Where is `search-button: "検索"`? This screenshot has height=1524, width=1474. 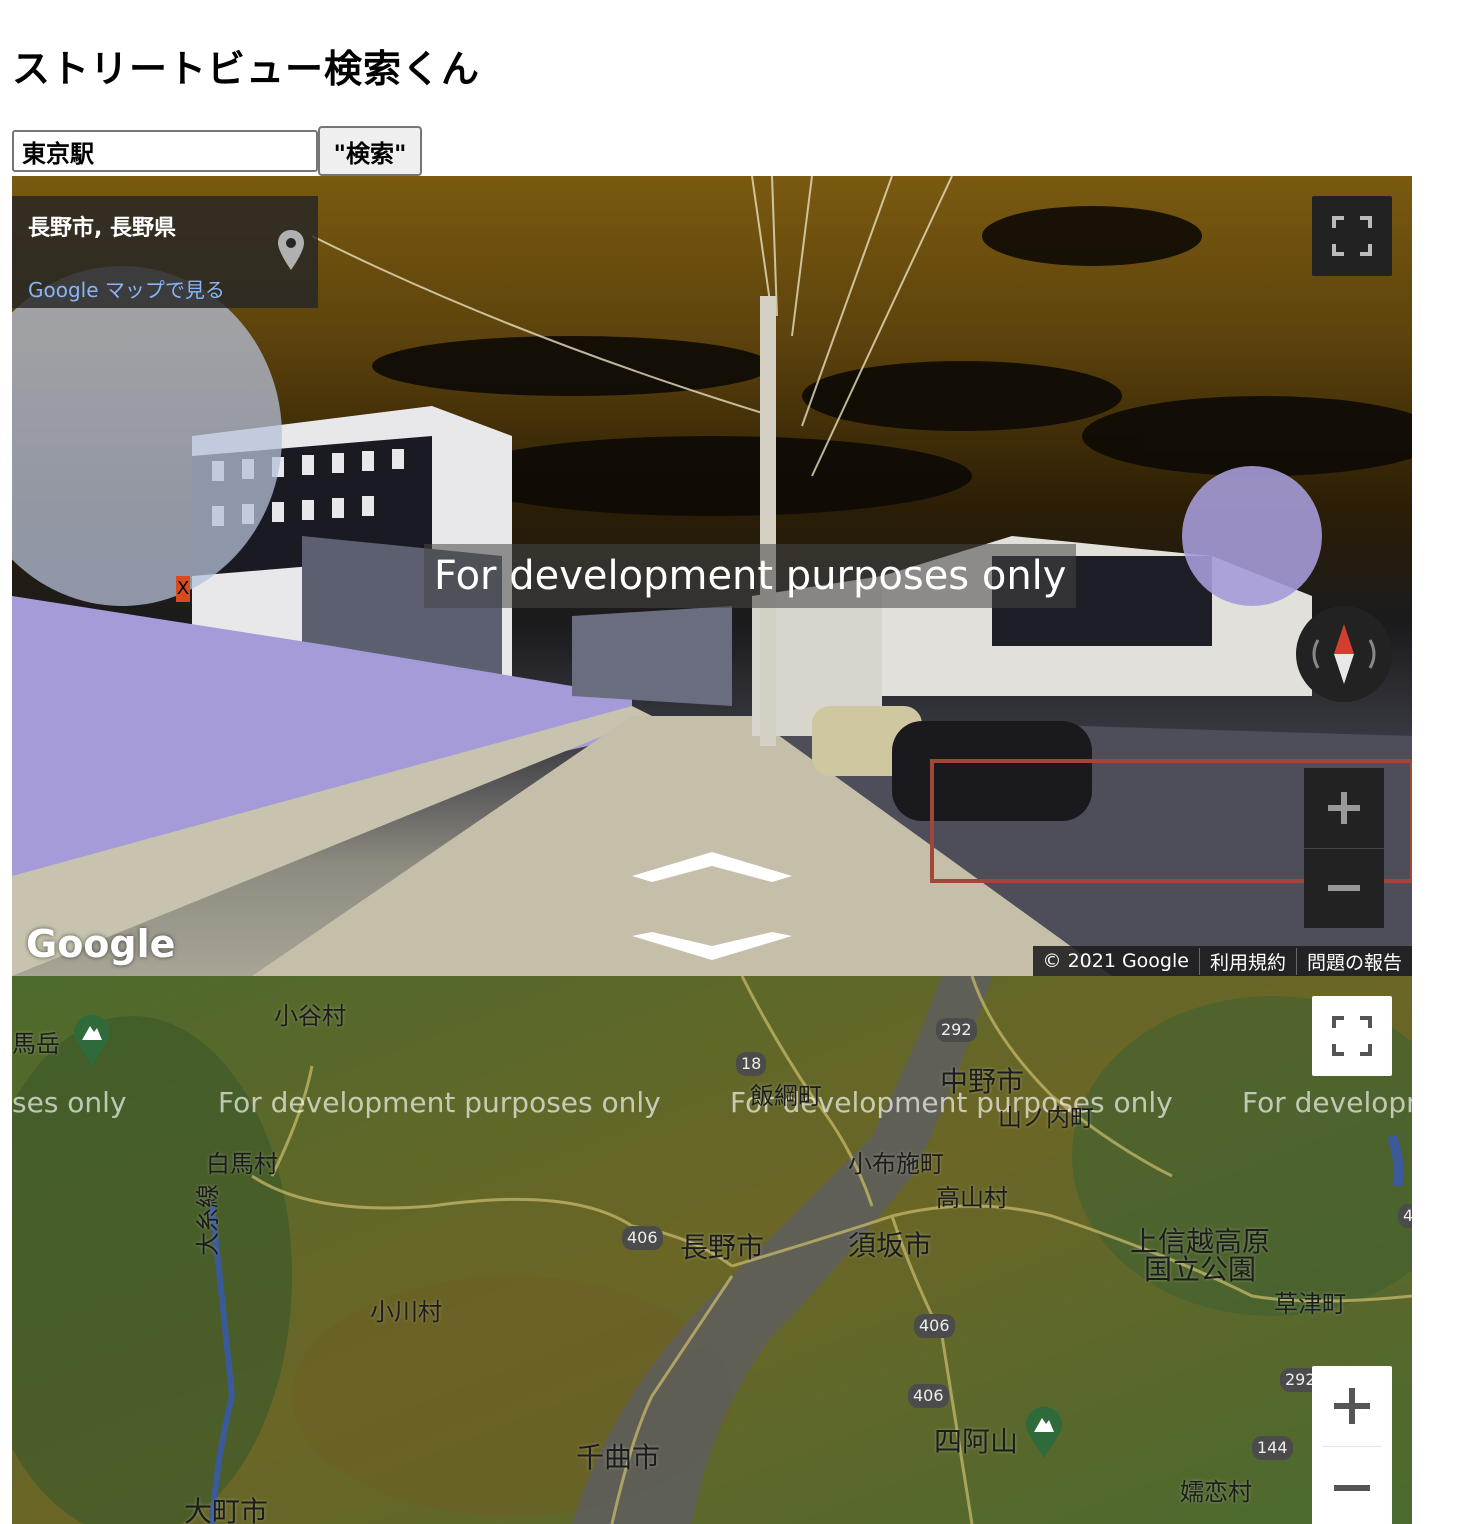
search-button: "検索" is located at coordinates (370, 151).